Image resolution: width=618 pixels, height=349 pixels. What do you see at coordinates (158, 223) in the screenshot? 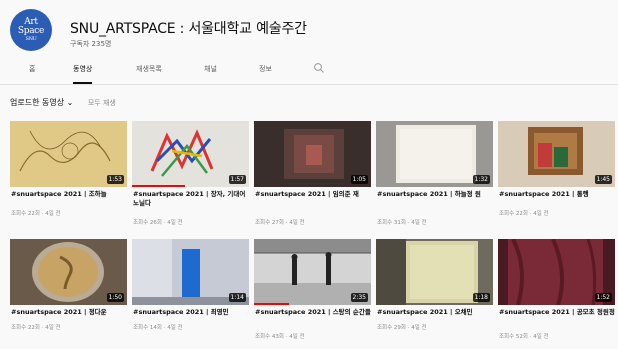
I see `video-meta: 조회수 26회 · 4일 전` at bounding box center [158, 223].